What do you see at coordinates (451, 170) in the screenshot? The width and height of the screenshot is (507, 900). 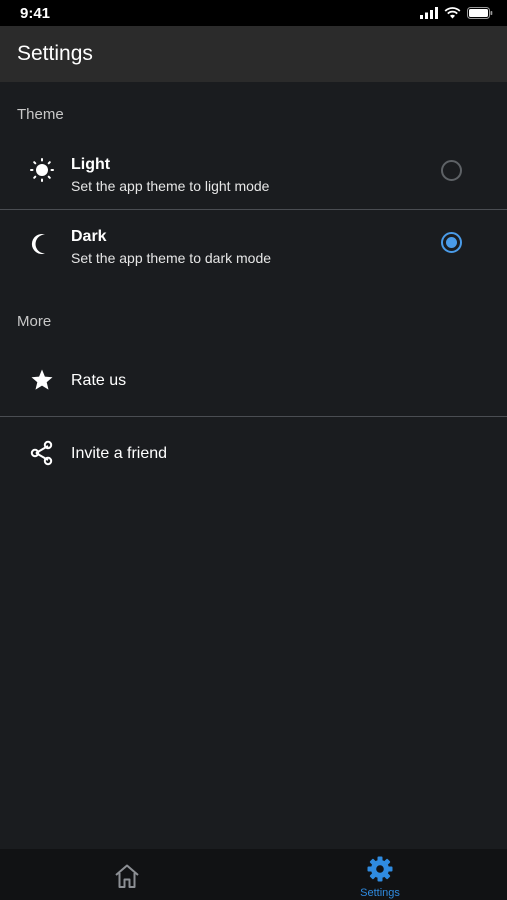 I see `radio-light` at bounding box center [451, 170].